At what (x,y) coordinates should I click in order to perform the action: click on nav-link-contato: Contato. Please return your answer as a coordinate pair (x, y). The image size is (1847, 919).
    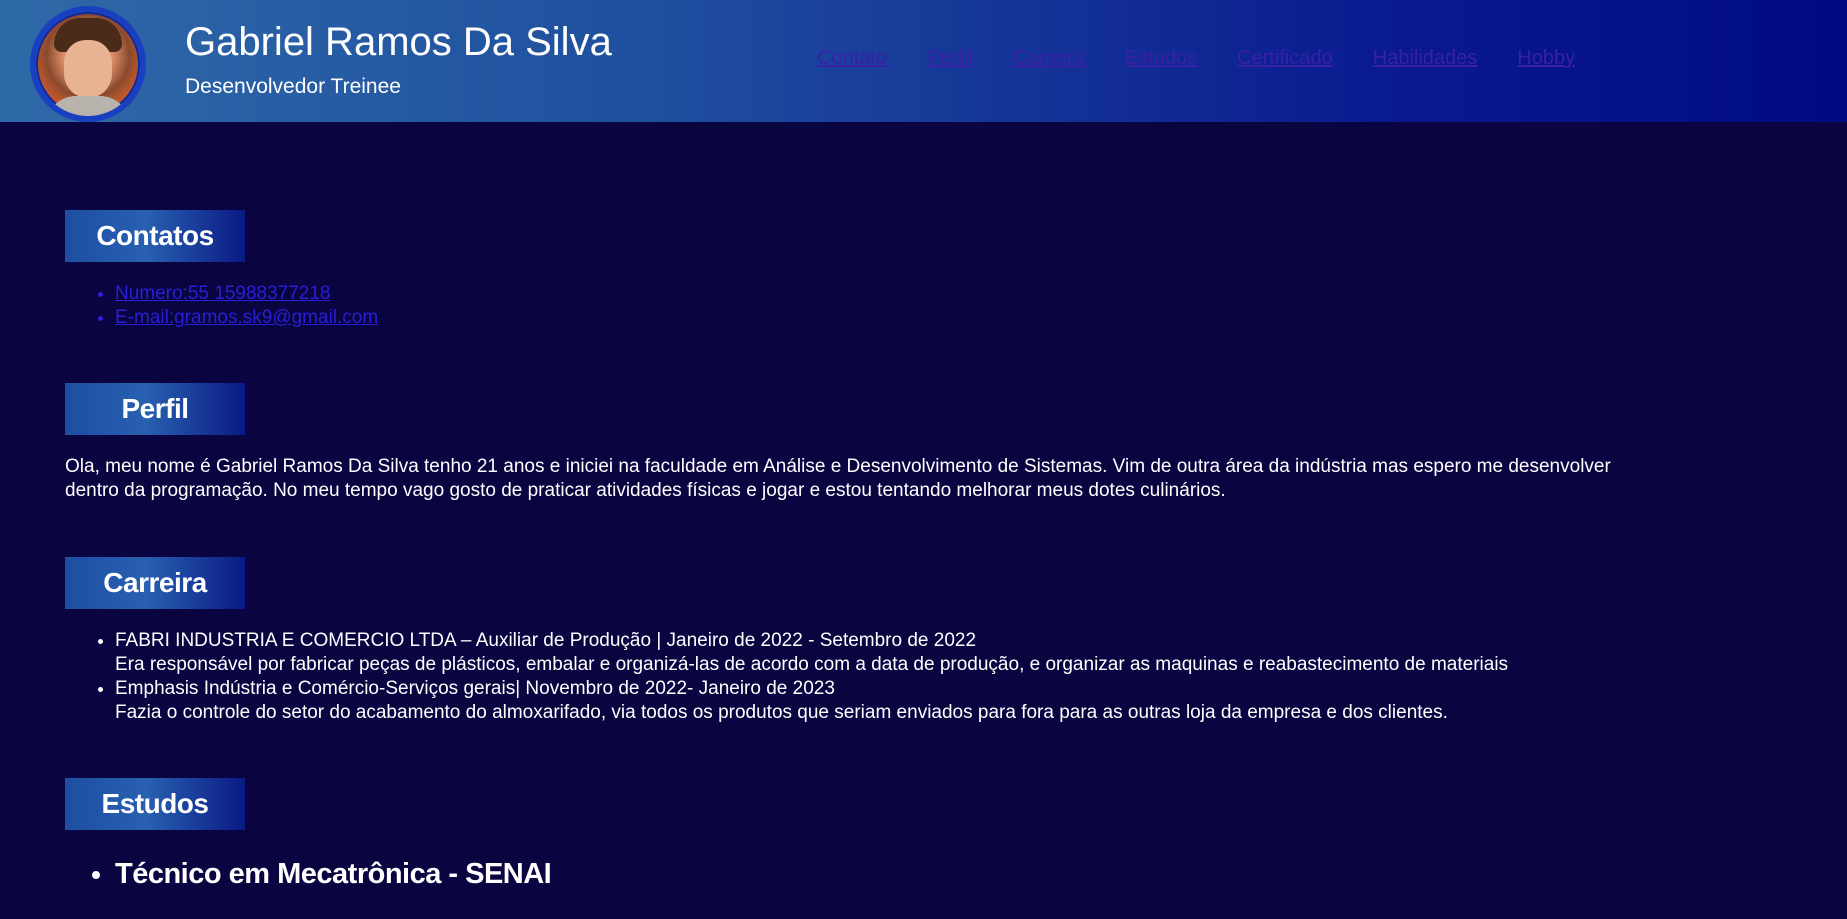
    Looking at the image, I should click on (852, 58).